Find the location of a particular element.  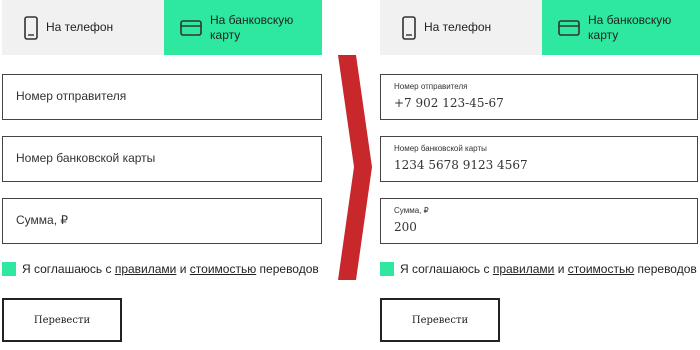

sender-number-input: Номер отправителя is located at coordinates (162, 97).